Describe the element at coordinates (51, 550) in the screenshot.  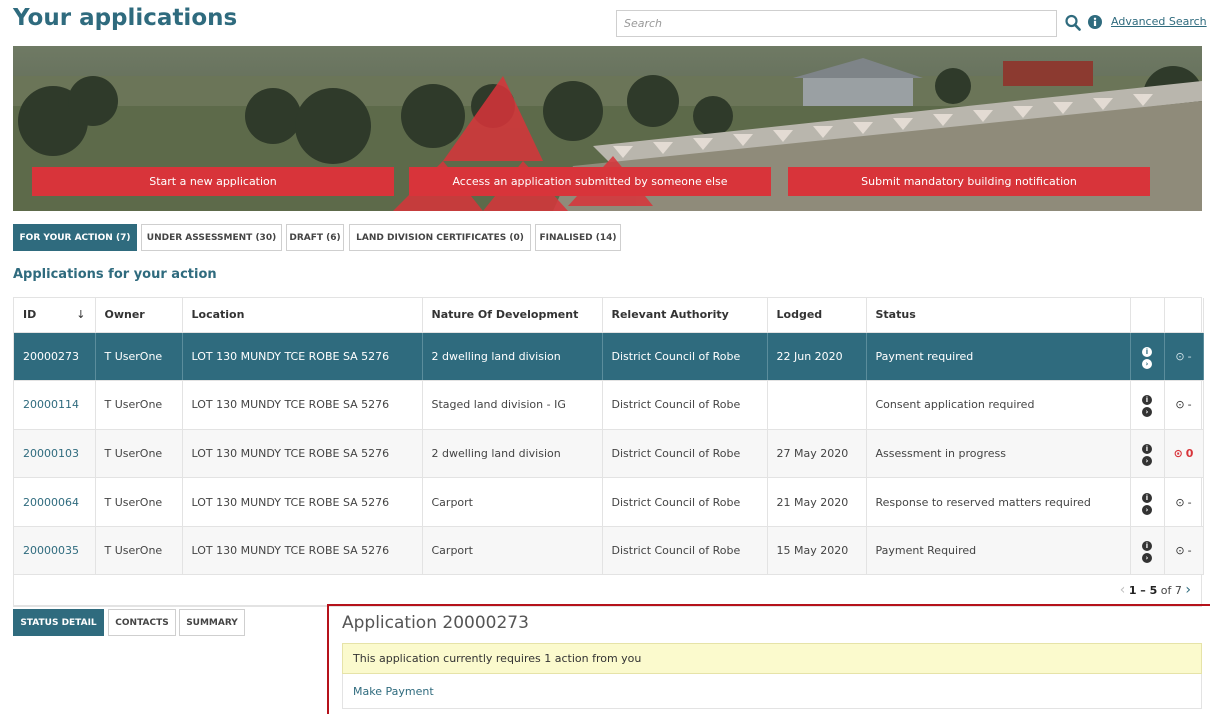
I see `application-id-link: 20000035` at that location.